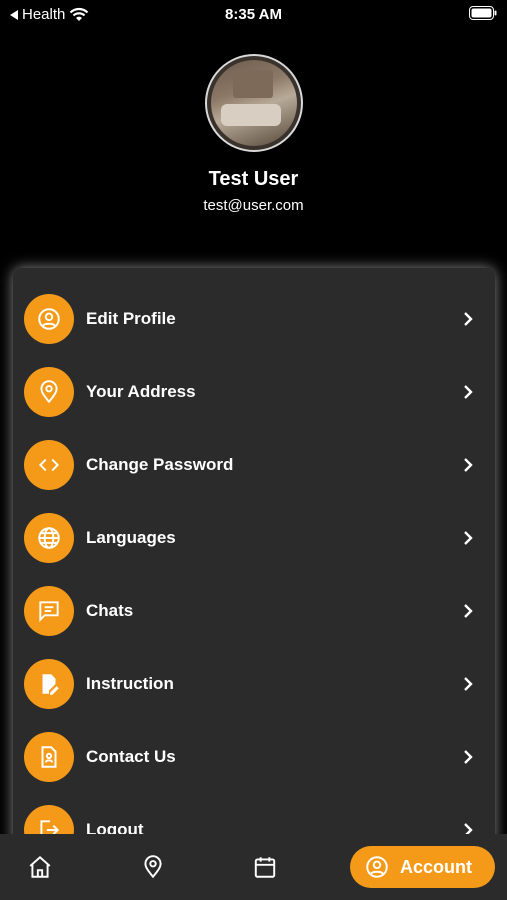  I want to click on menu-item-label: Instruction, so click(130, 683).